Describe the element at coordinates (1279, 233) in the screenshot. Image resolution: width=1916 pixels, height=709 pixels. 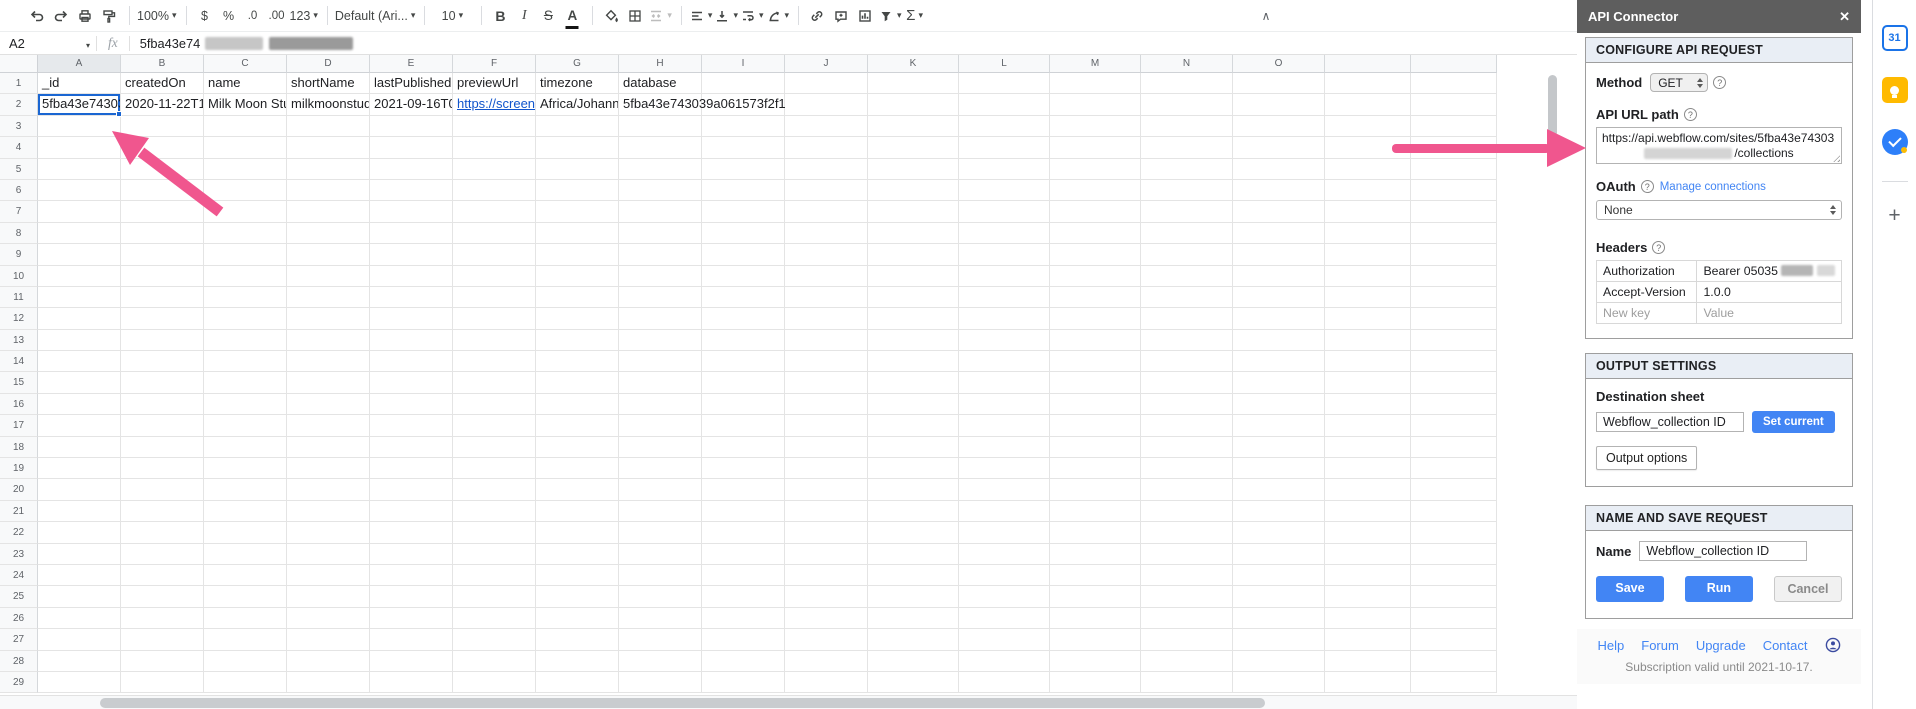
I see `cell-O8` at that location.